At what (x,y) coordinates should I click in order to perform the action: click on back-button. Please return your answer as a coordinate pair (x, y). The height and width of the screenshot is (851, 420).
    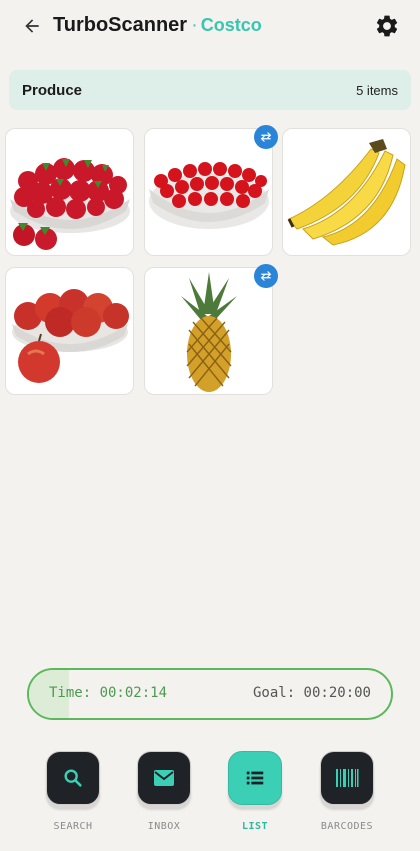
    Looking at the image, I should click on (32, 26).